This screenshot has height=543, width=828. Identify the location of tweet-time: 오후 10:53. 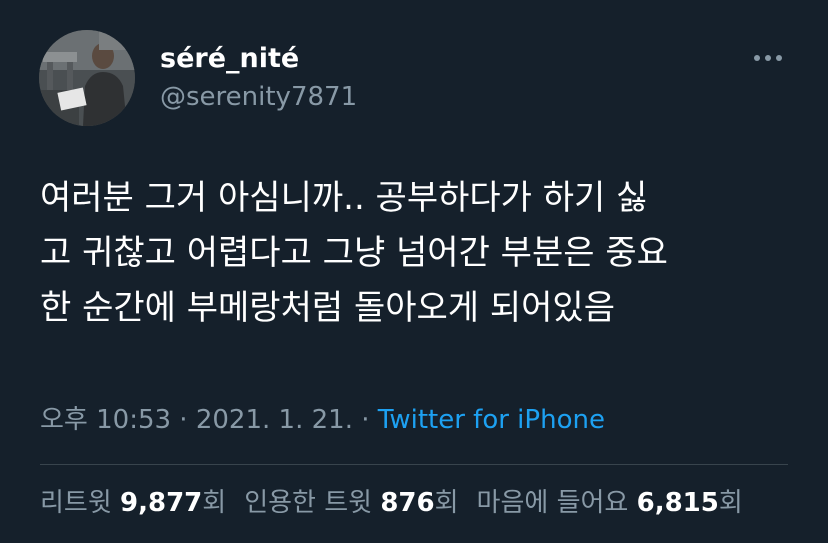
(105, 420).